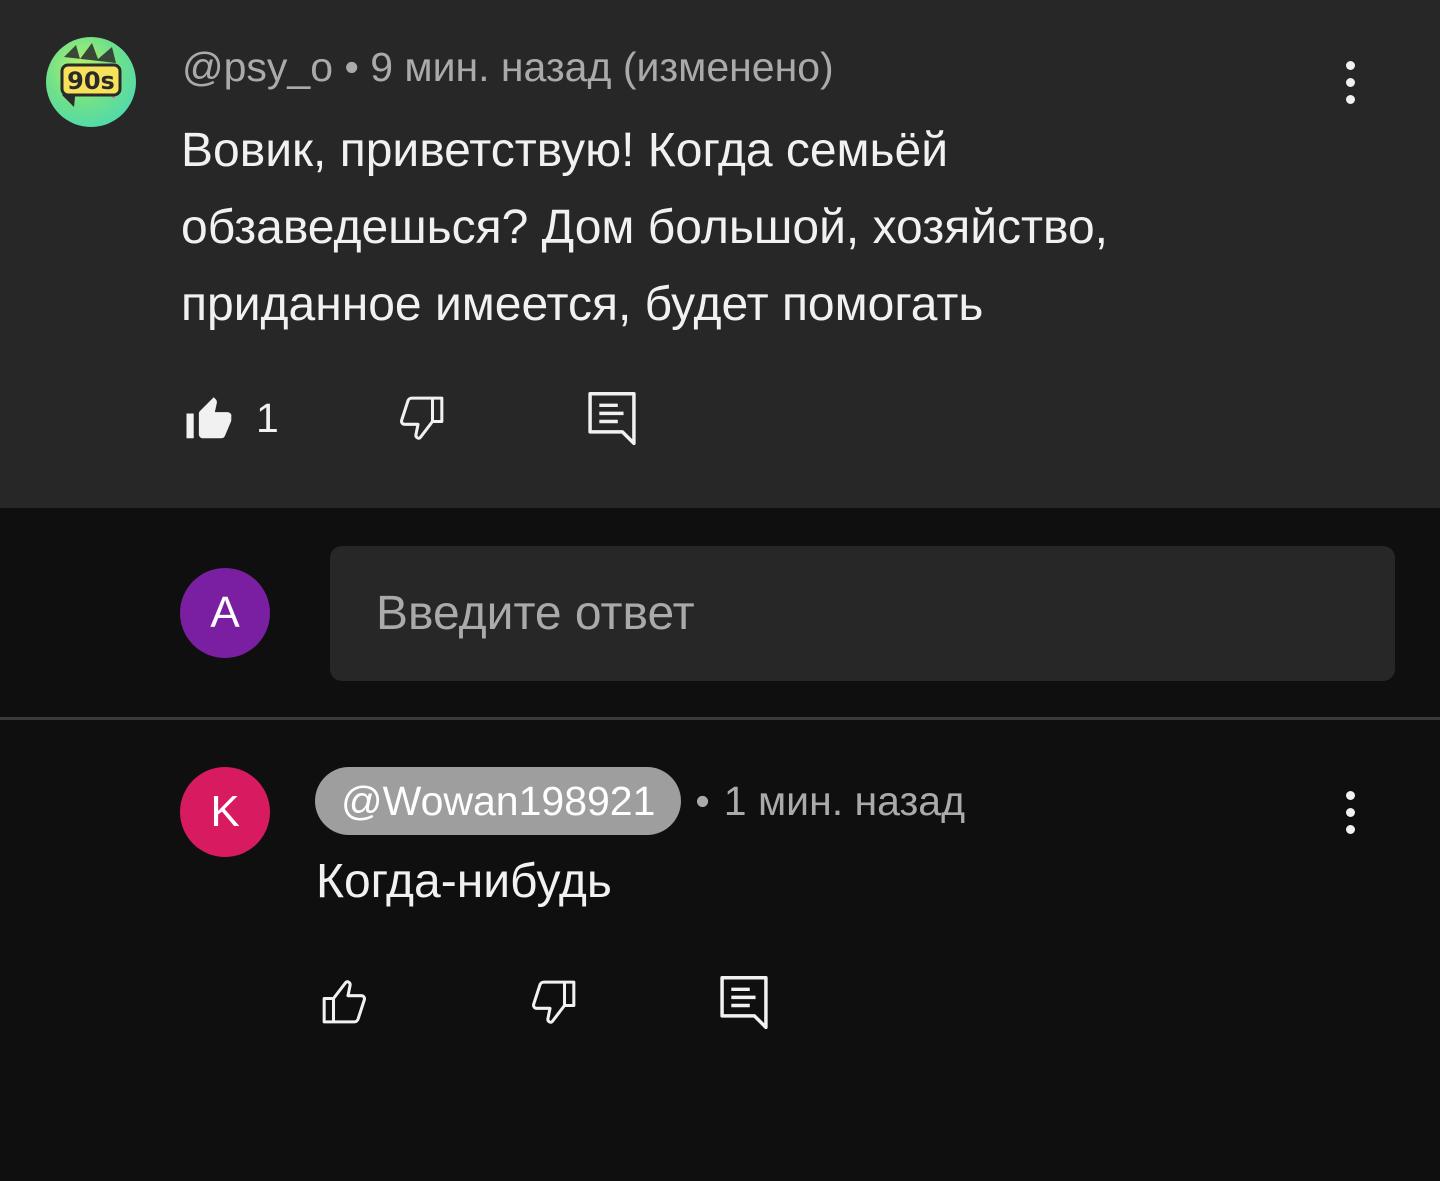 The image size is (1440, 1181). I want to click on comment-author: @psy_o, so click(257, 67).